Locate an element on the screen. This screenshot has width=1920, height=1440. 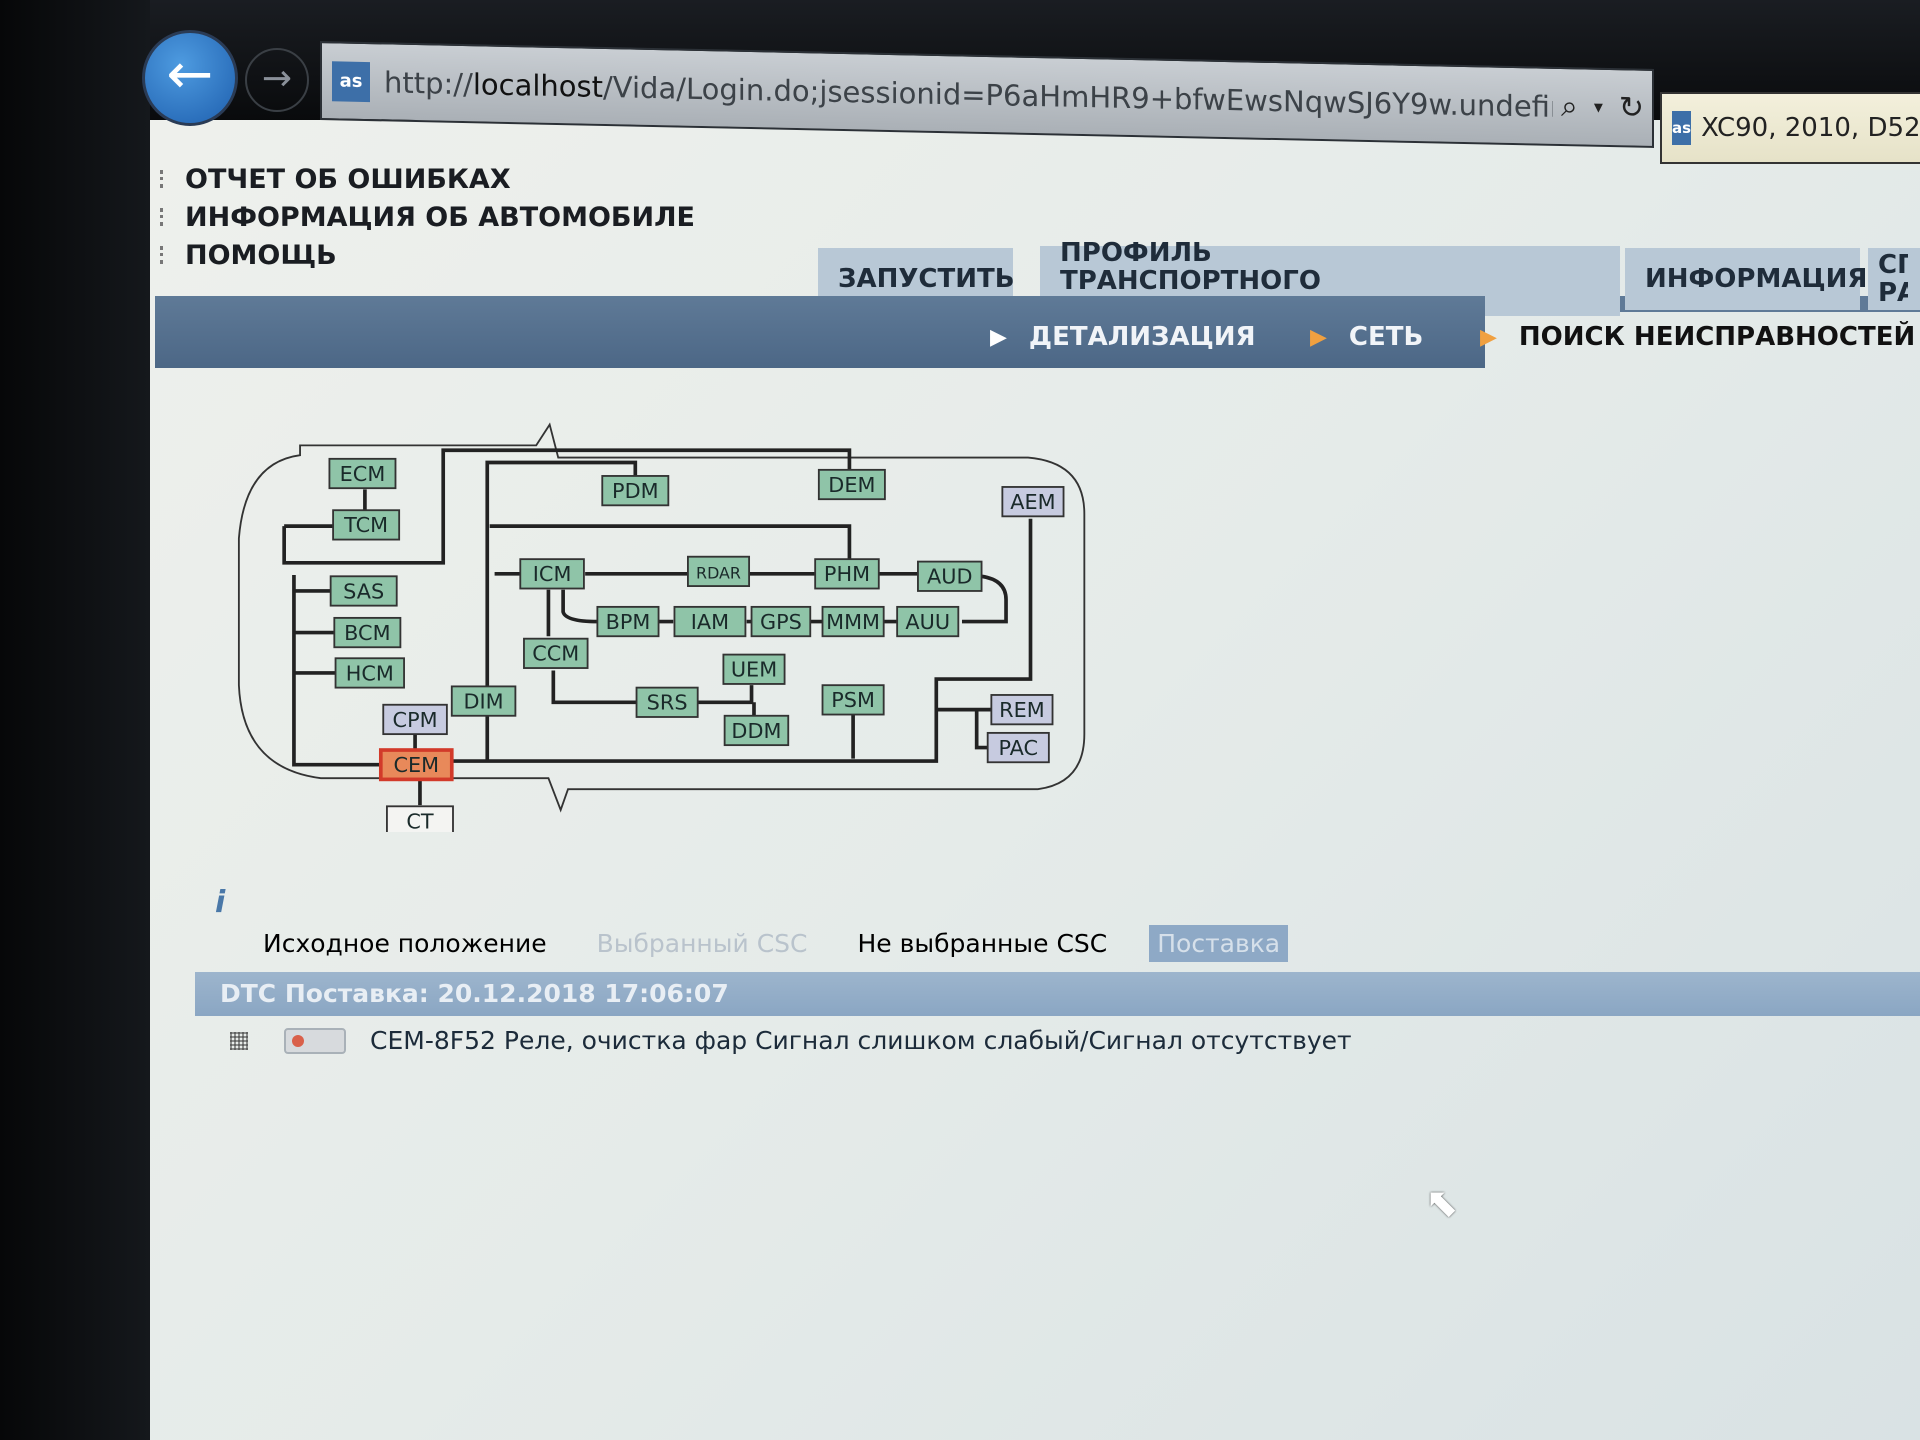
ecu-node-hcm: HCM is located at coordinates (369, 673).